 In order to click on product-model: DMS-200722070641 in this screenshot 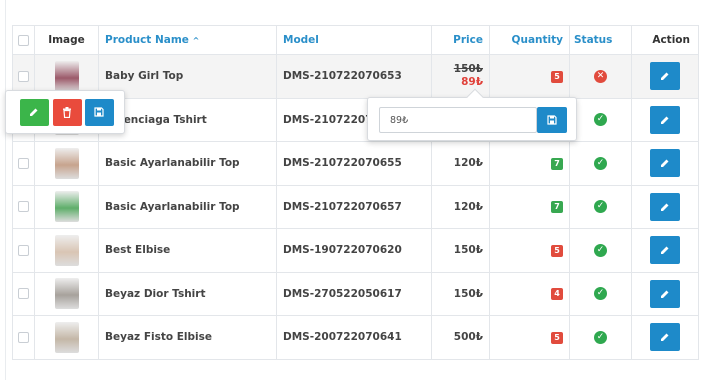, I will do `click(354, 337)`.